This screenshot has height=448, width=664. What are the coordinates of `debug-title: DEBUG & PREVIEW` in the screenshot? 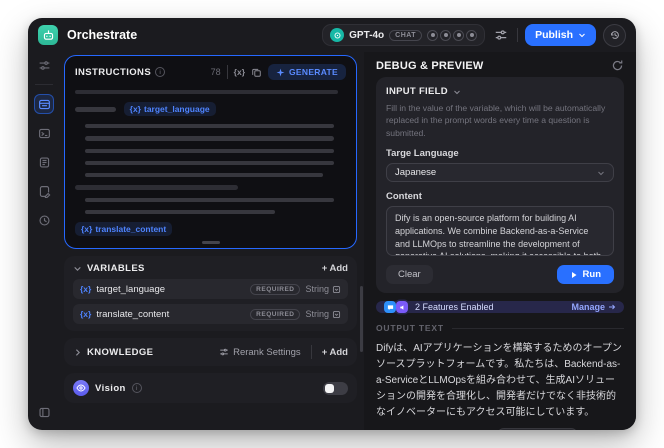 It's located at (430, 65).